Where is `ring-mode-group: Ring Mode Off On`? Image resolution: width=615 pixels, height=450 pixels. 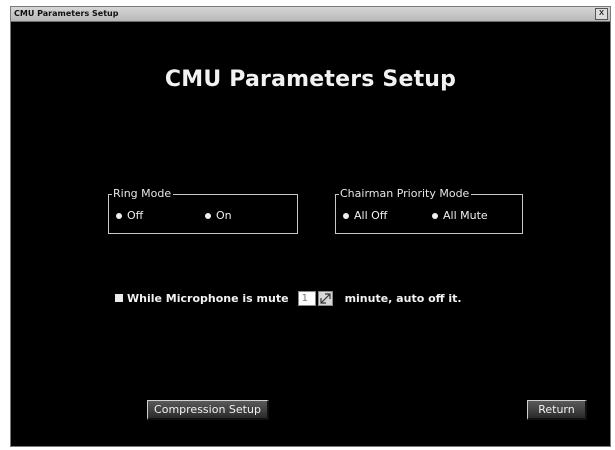
ring-mode-group: Ring Mode Off On is located at coordinates (203, 210).